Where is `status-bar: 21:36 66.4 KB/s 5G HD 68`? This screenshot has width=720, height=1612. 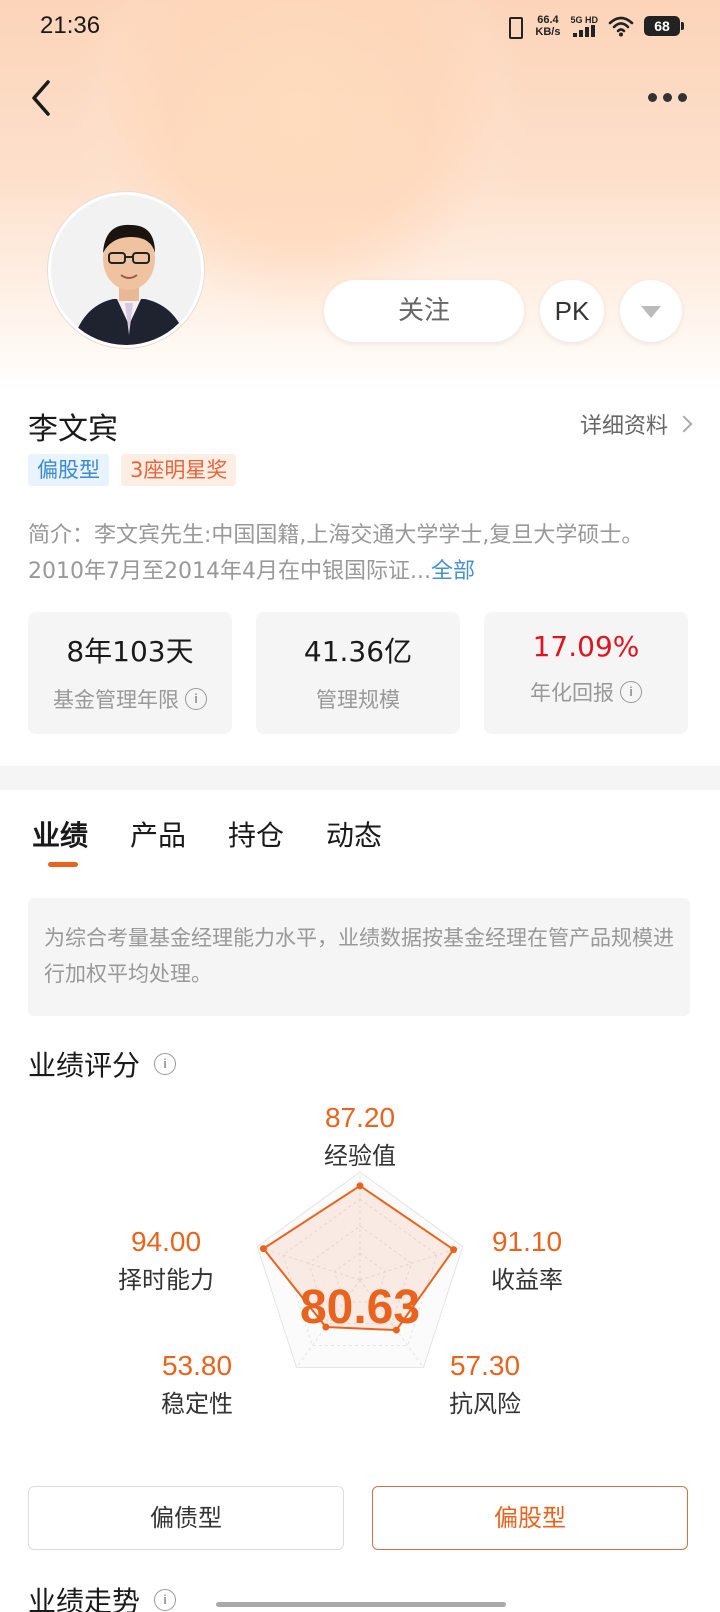 status-bar: 21:36 66.4 KB/s 5G HD 68 is located at coordinates (360, 28).